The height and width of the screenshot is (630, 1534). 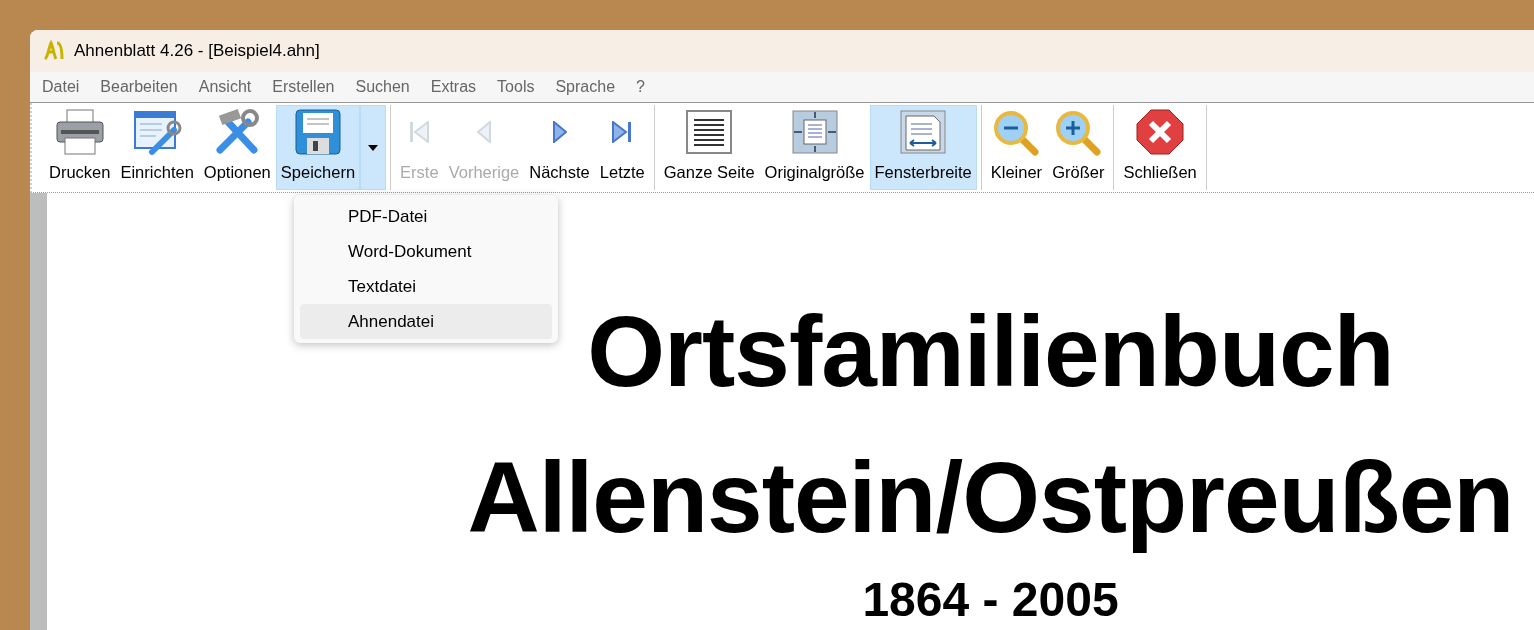 I want to click on menu-item: Erstellen, so click(x=303, y=87).